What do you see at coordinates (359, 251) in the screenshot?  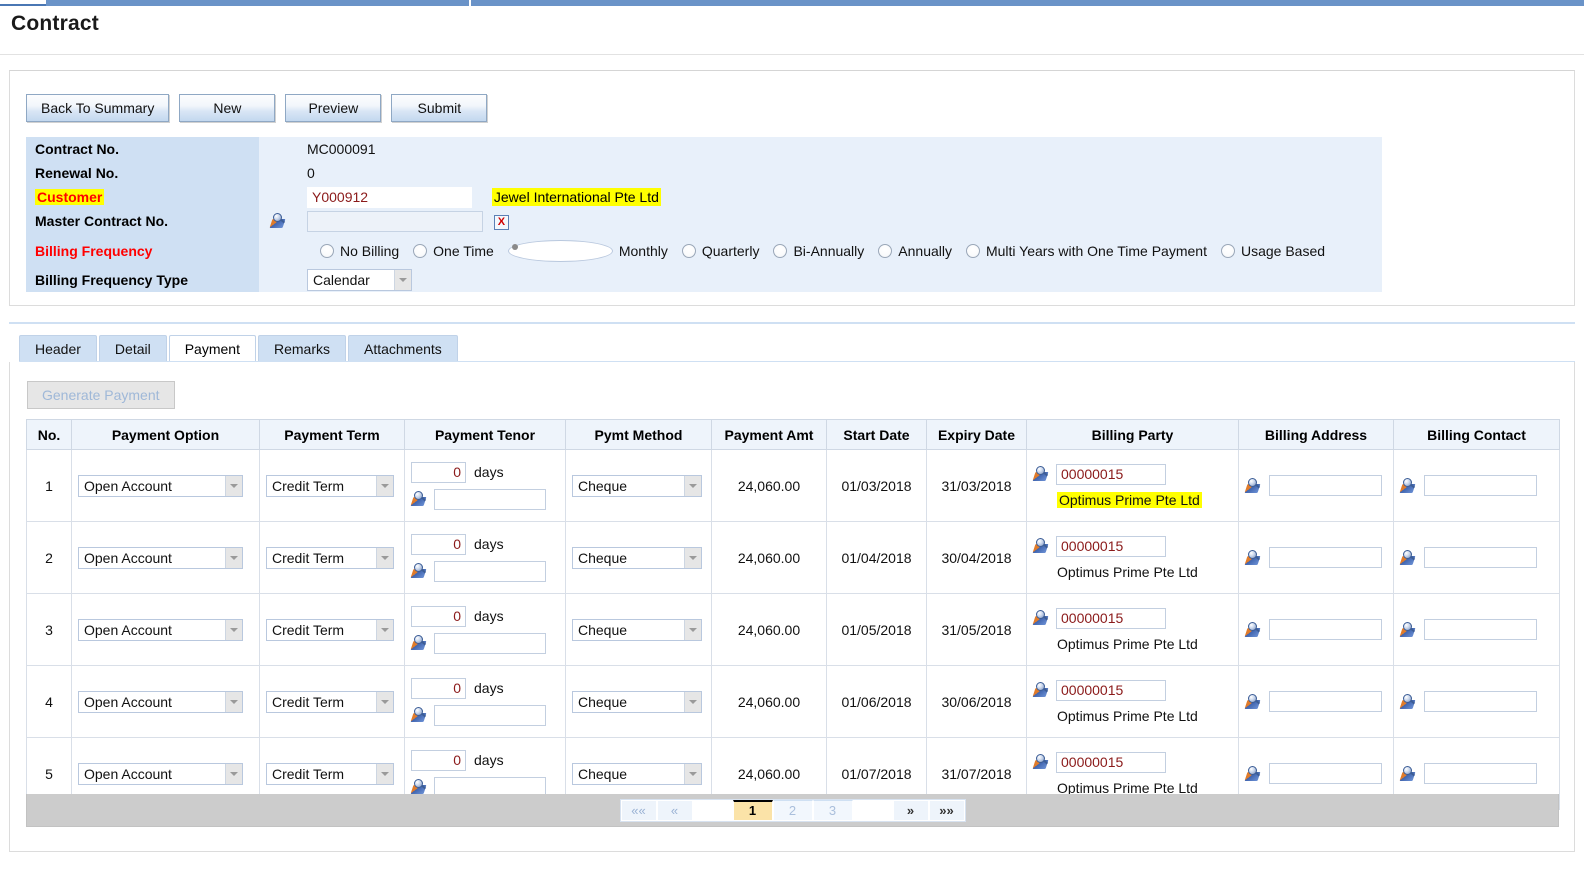 I see `radio-no-billing: No Billing` at bounding box center [359, 251].